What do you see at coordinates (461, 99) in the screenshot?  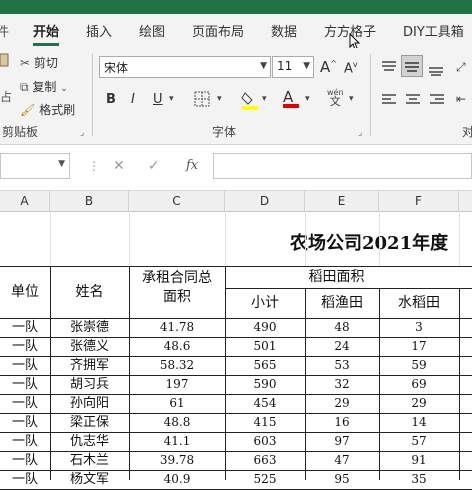 I see `indent-icon: ⇤` at bounding box center [461, 99].